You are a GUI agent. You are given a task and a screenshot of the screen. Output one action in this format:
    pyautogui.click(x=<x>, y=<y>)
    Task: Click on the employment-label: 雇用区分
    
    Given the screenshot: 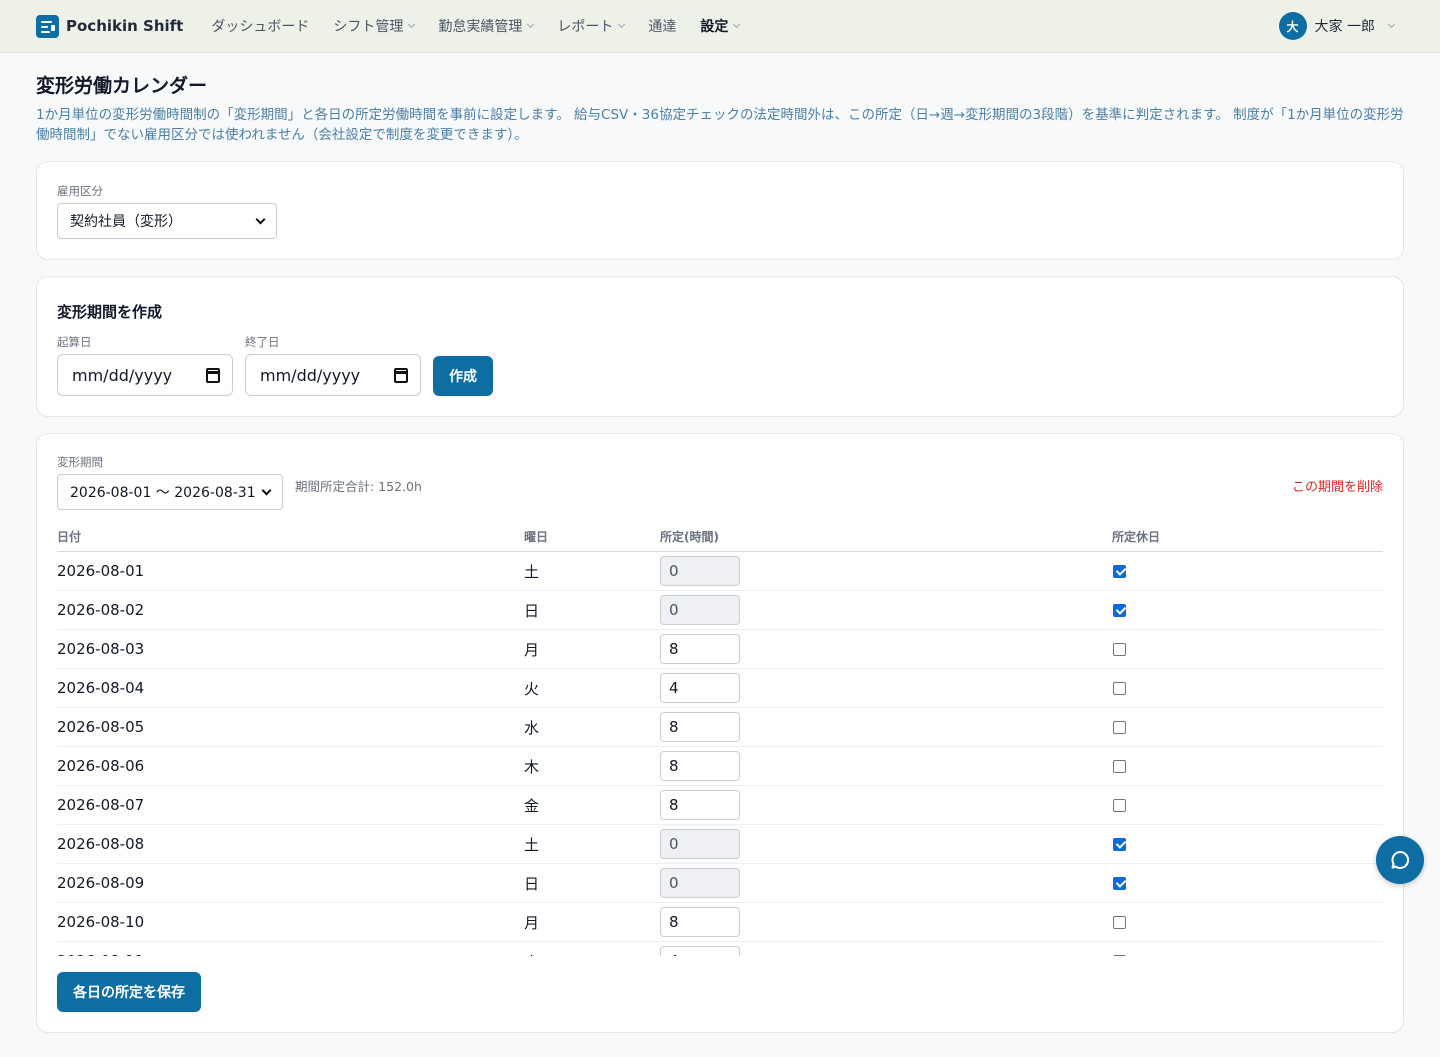 What is the action you would take?
    pyautogui.click(x=80, y=191)
    